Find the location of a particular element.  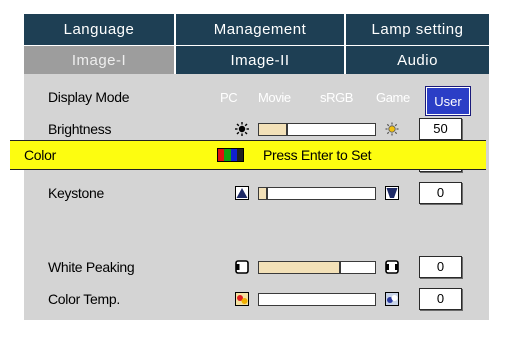

white-peak-low-icon is located at coordinates (242, 267).